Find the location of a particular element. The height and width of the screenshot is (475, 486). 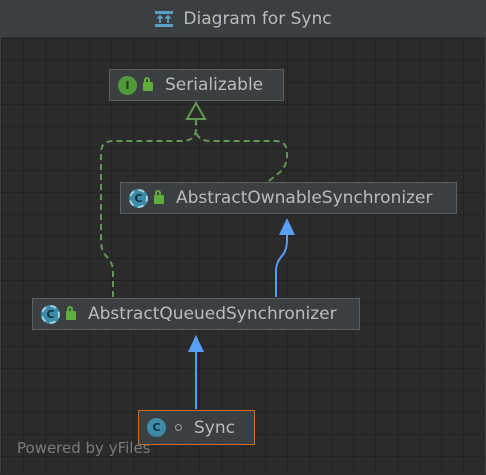

diagram-icon is located at coordinates (164, 19).